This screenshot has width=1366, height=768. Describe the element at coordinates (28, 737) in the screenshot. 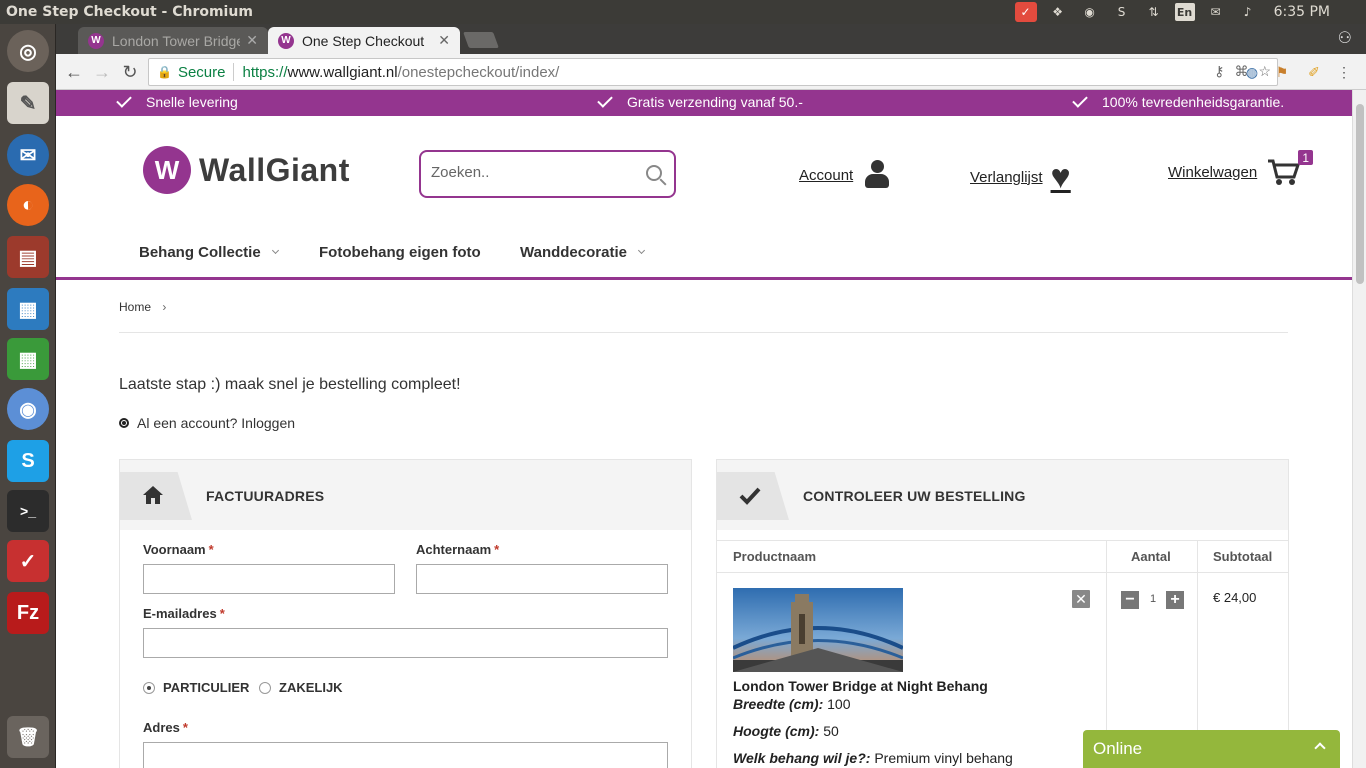

I see `trash-icon: 🗑` at that location.